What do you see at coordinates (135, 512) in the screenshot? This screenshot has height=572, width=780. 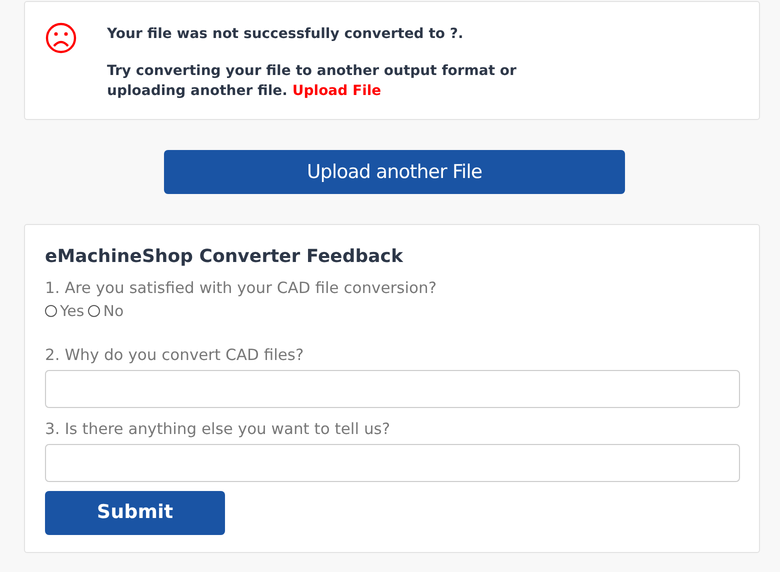 I see `submit-button: Submit` at bounding box center [135, 512].